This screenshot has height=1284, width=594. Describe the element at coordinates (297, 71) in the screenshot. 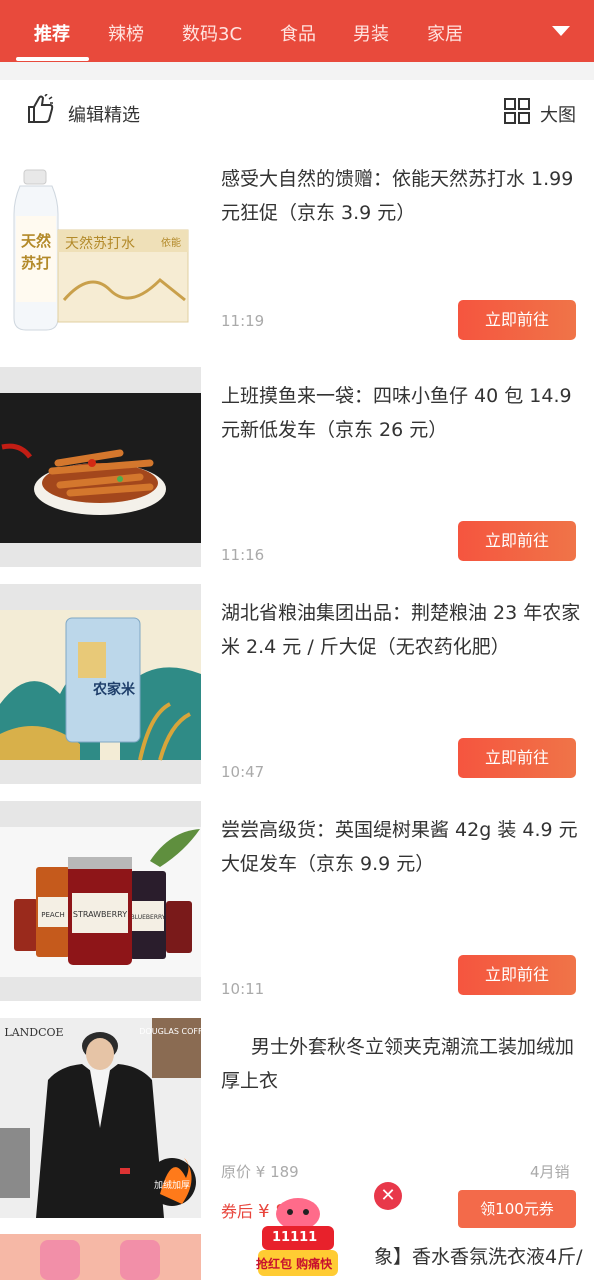

I see `section-gap` at that location.